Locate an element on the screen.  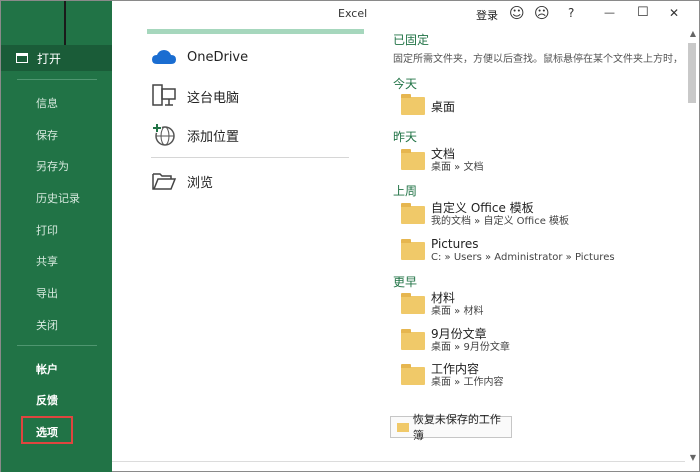
location-label: 添加位置 is located at coordinates (213, 137).